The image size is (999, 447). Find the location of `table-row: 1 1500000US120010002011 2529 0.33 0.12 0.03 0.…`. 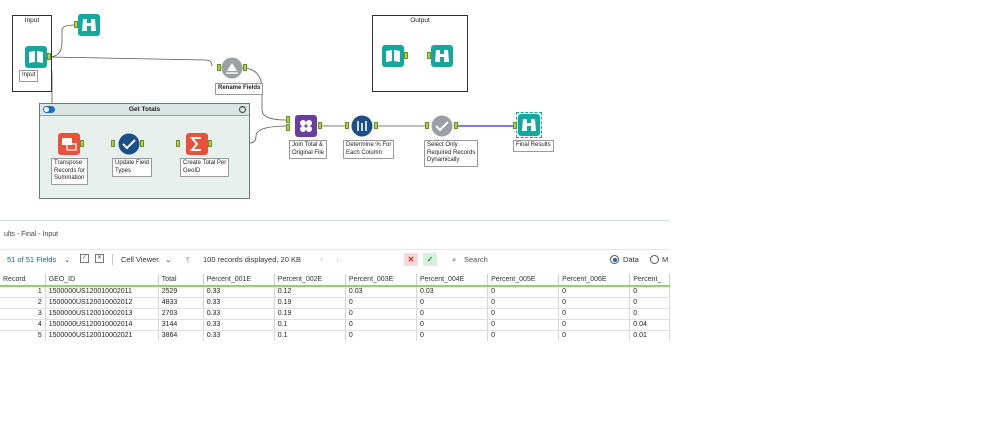

table-row: 1 1500000US120010002011 2529 0.33 0.12 0.03 0.… is located at coordinates (335, 292).